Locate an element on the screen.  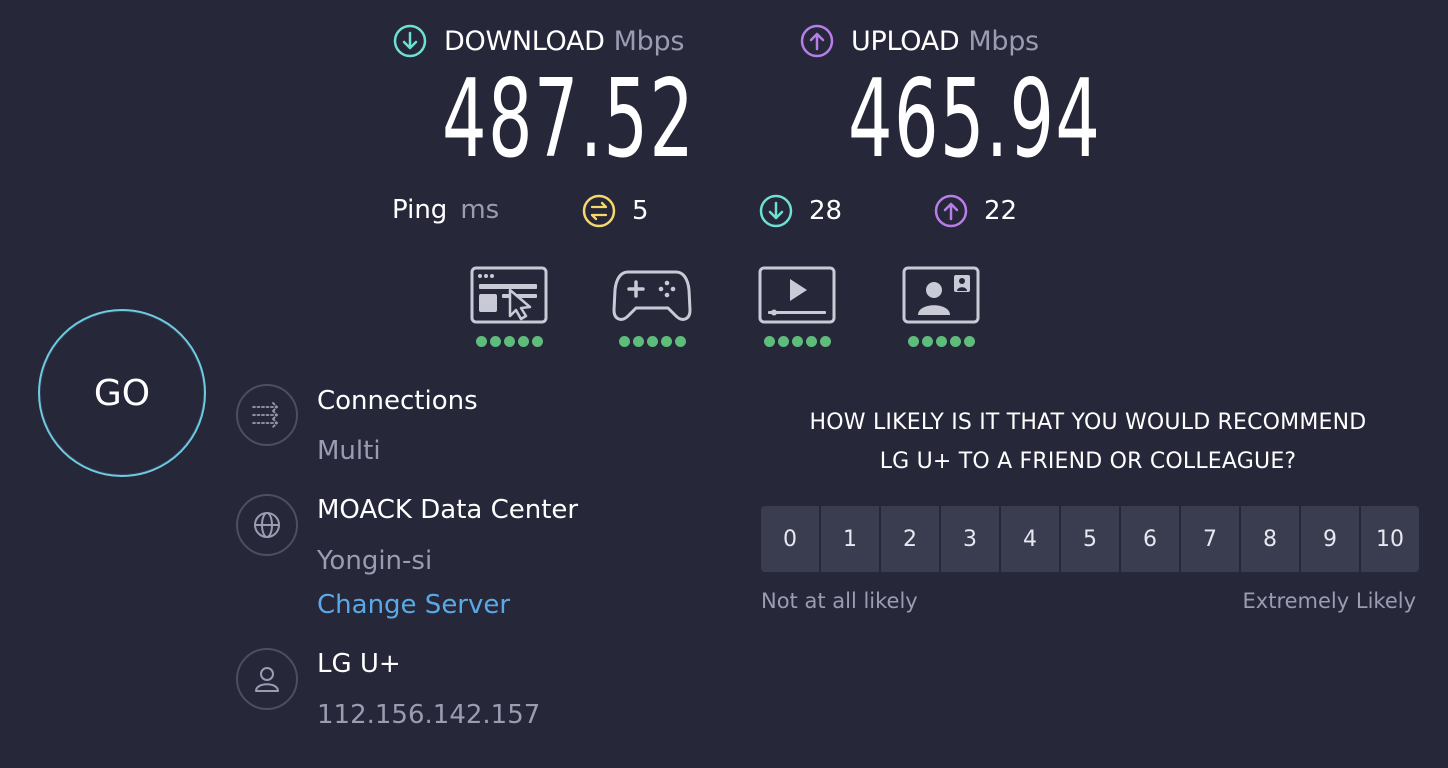
video-streaming-icon is located at coordinates (797, 295).